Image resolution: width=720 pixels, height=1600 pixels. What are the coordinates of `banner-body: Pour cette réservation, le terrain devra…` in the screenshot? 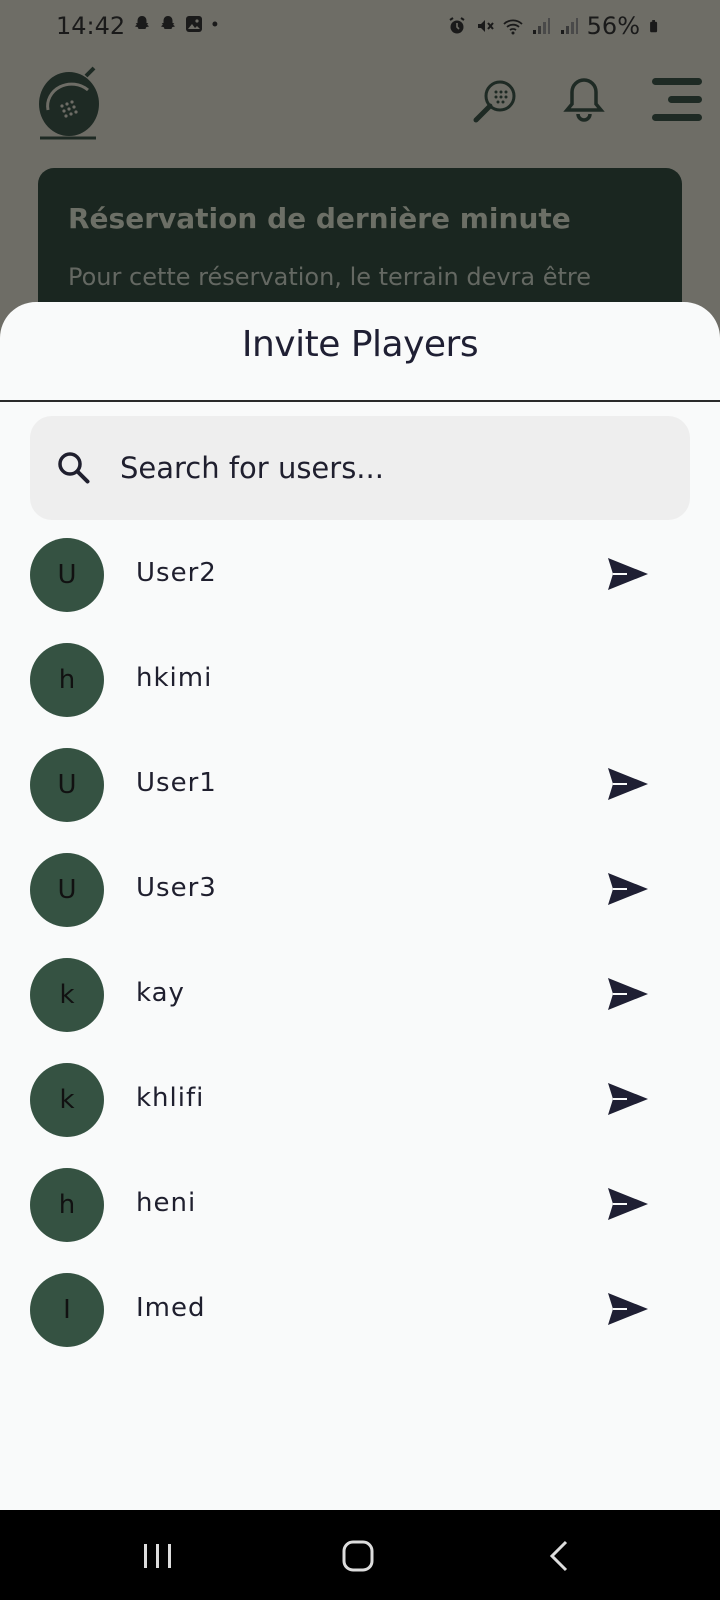 It's located at (330, 277).